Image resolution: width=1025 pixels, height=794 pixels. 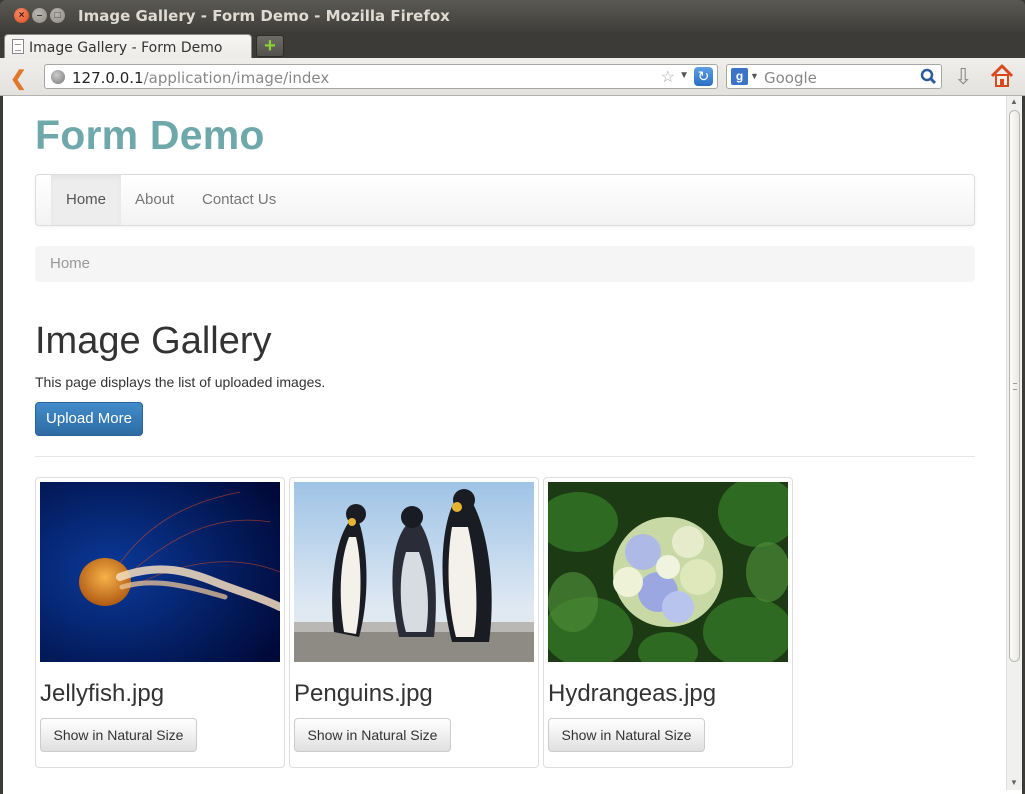 What do you see at coordinates (18, 46) in the screenshot?
I see `page-icon` at bounding box center [18, 46].